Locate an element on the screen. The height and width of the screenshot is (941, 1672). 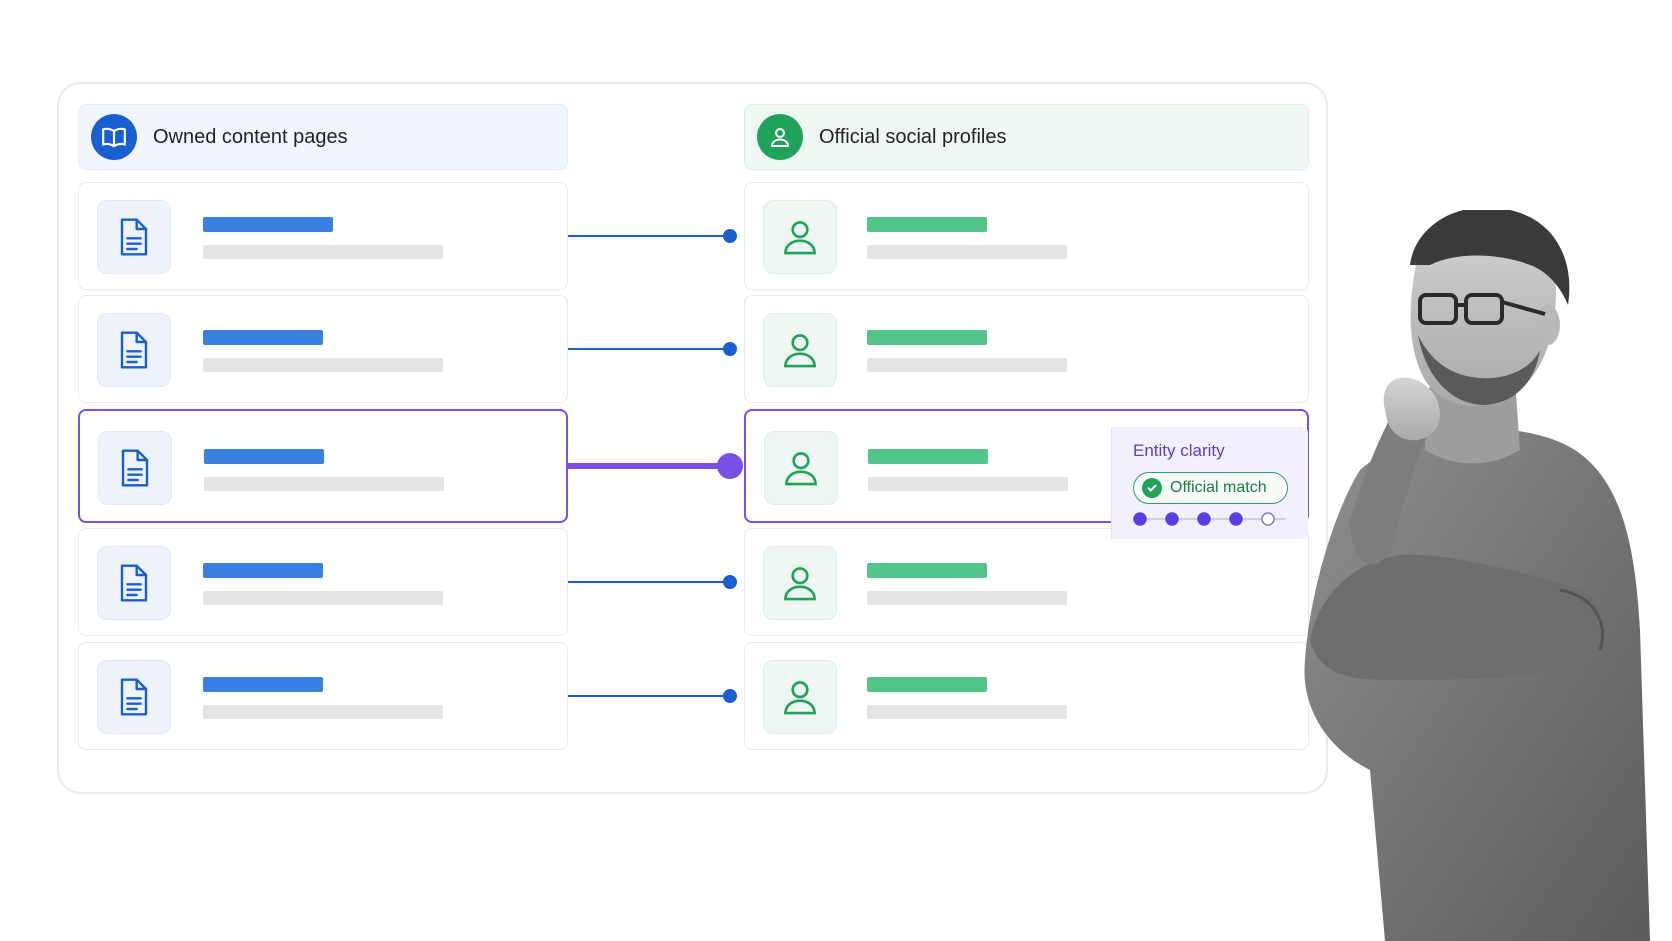
owned-pages-title: Owned content pages is located at coordinates (250, 136).